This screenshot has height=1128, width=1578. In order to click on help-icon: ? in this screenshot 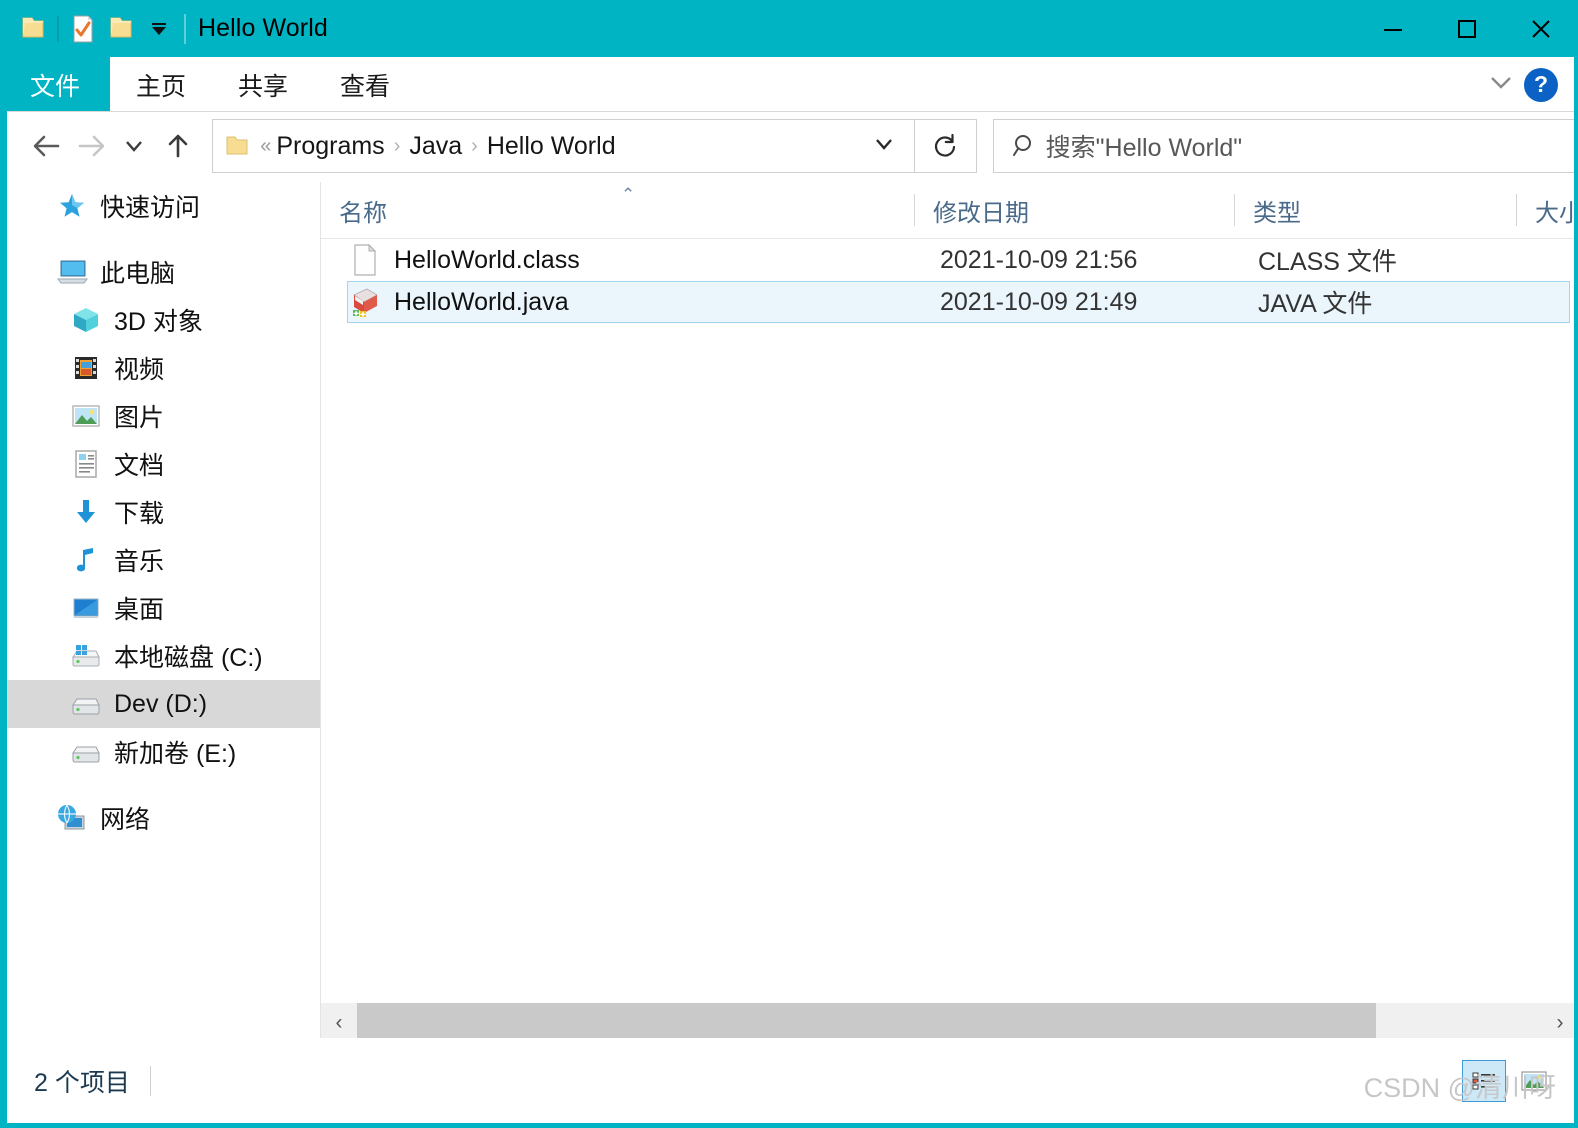, I will do `click(1541, 84)`.